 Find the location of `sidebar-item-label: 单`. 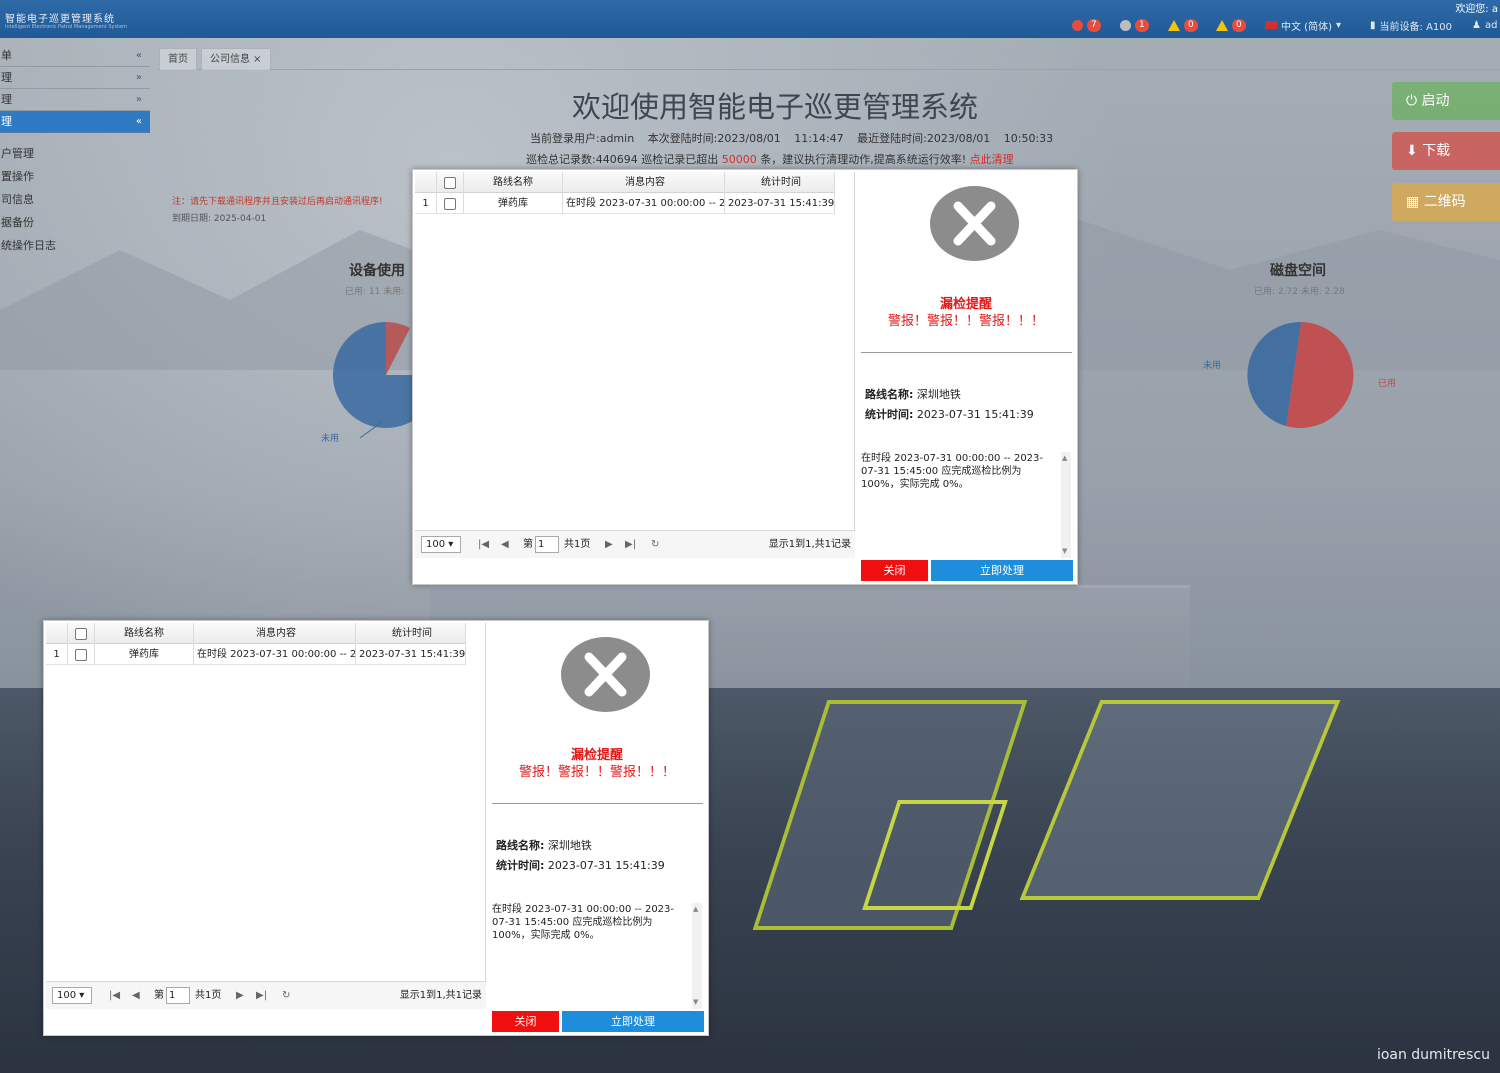

sidebar-item-label: 单 is located at coordinates (6, 55).